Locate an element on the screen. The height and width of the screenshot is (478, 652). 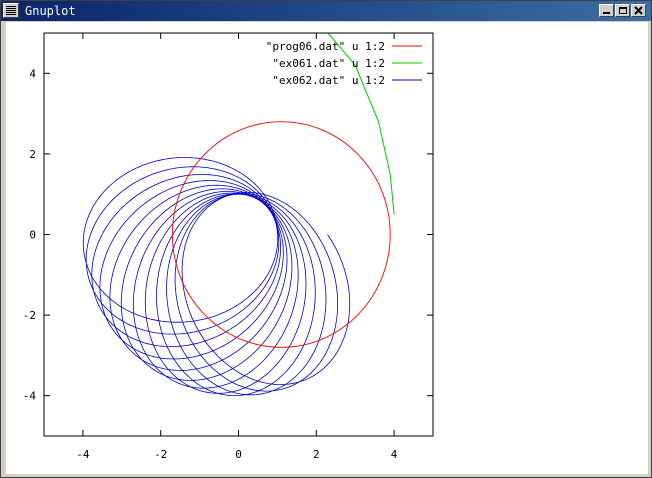
y-tick-label: -2 is located at coordinates (29, 315).